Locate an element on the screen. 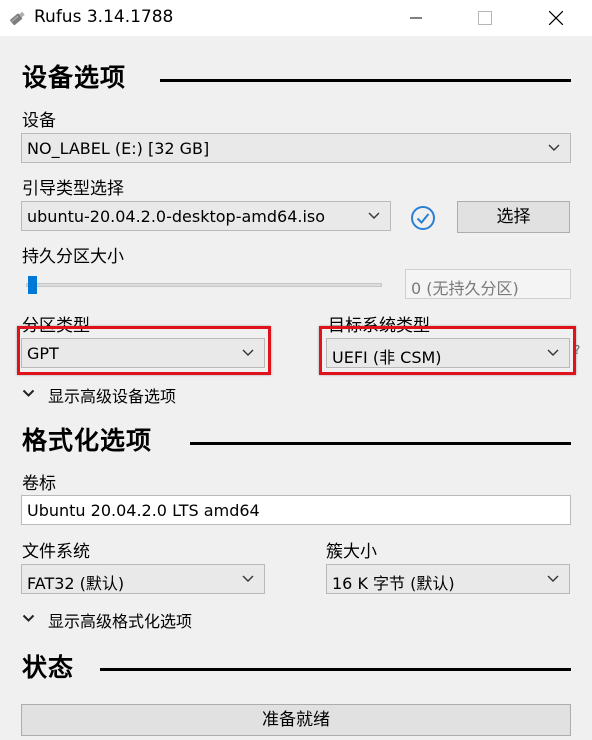 The width and height of the screenshot is (592, 740). advanced-device-label: 显示高级设备选项 is located at coordinates (112, 396).